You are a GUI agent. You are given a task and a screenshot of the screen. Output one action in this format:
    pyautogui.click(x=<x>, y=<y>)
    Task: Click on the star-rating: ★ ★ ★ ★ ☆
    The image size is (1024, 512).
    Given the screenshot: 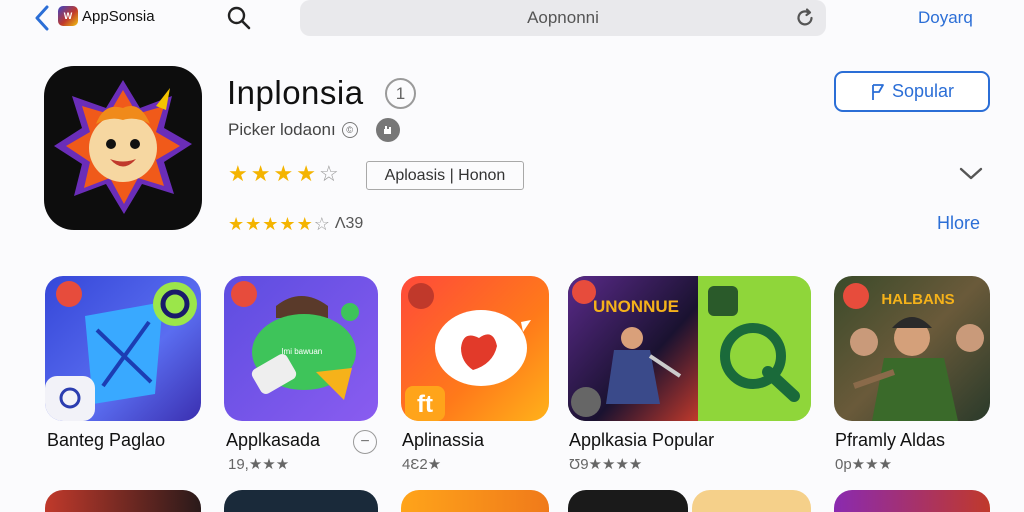 What is the action you would take?
    pyautogui.click(x=283, y=174)
    